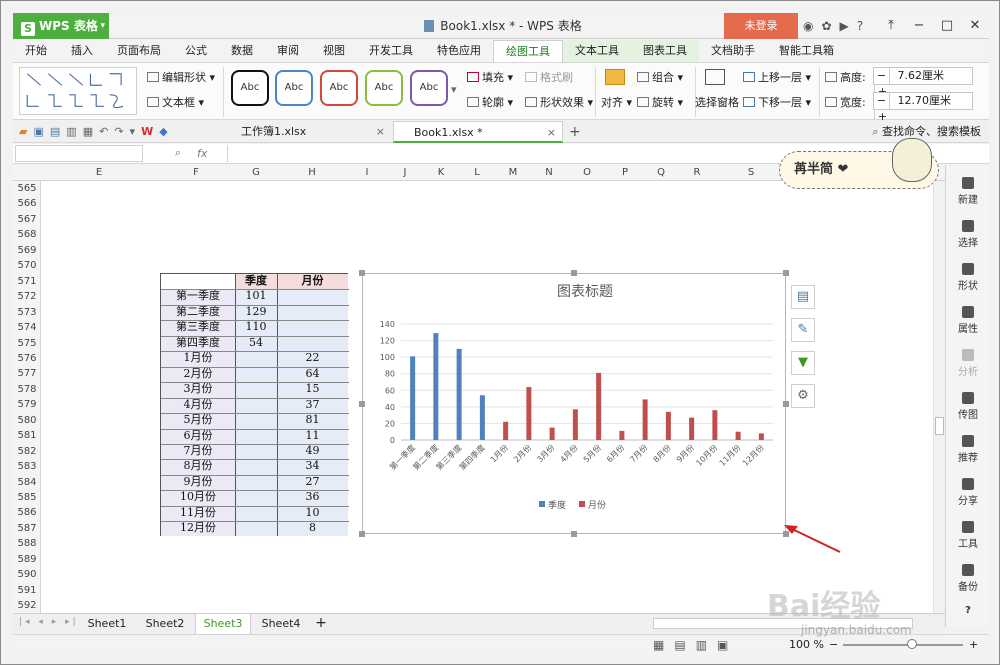 This screenshot has width=1000, height=665. I want to click on redo-icon: ↷, so click(118, 131).